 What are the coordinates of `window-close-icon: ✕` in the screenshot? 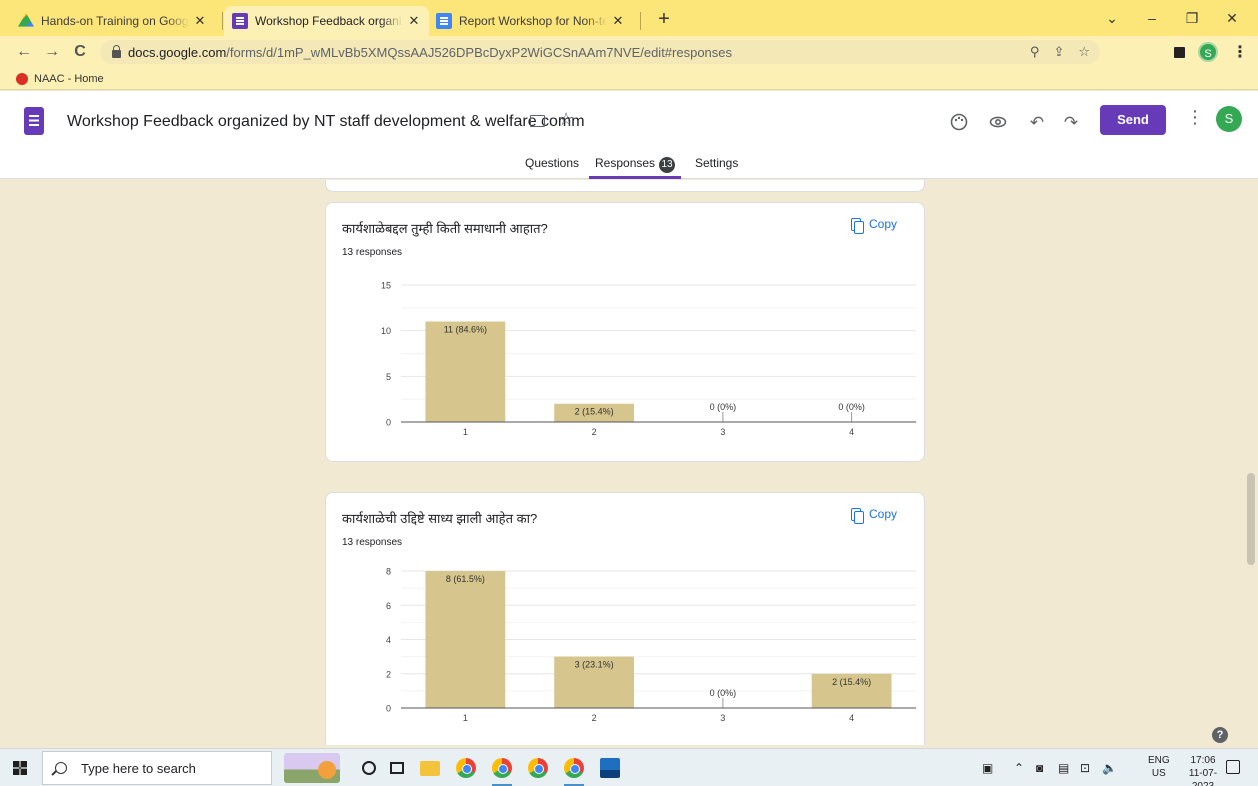 It's located at (1232, 18).